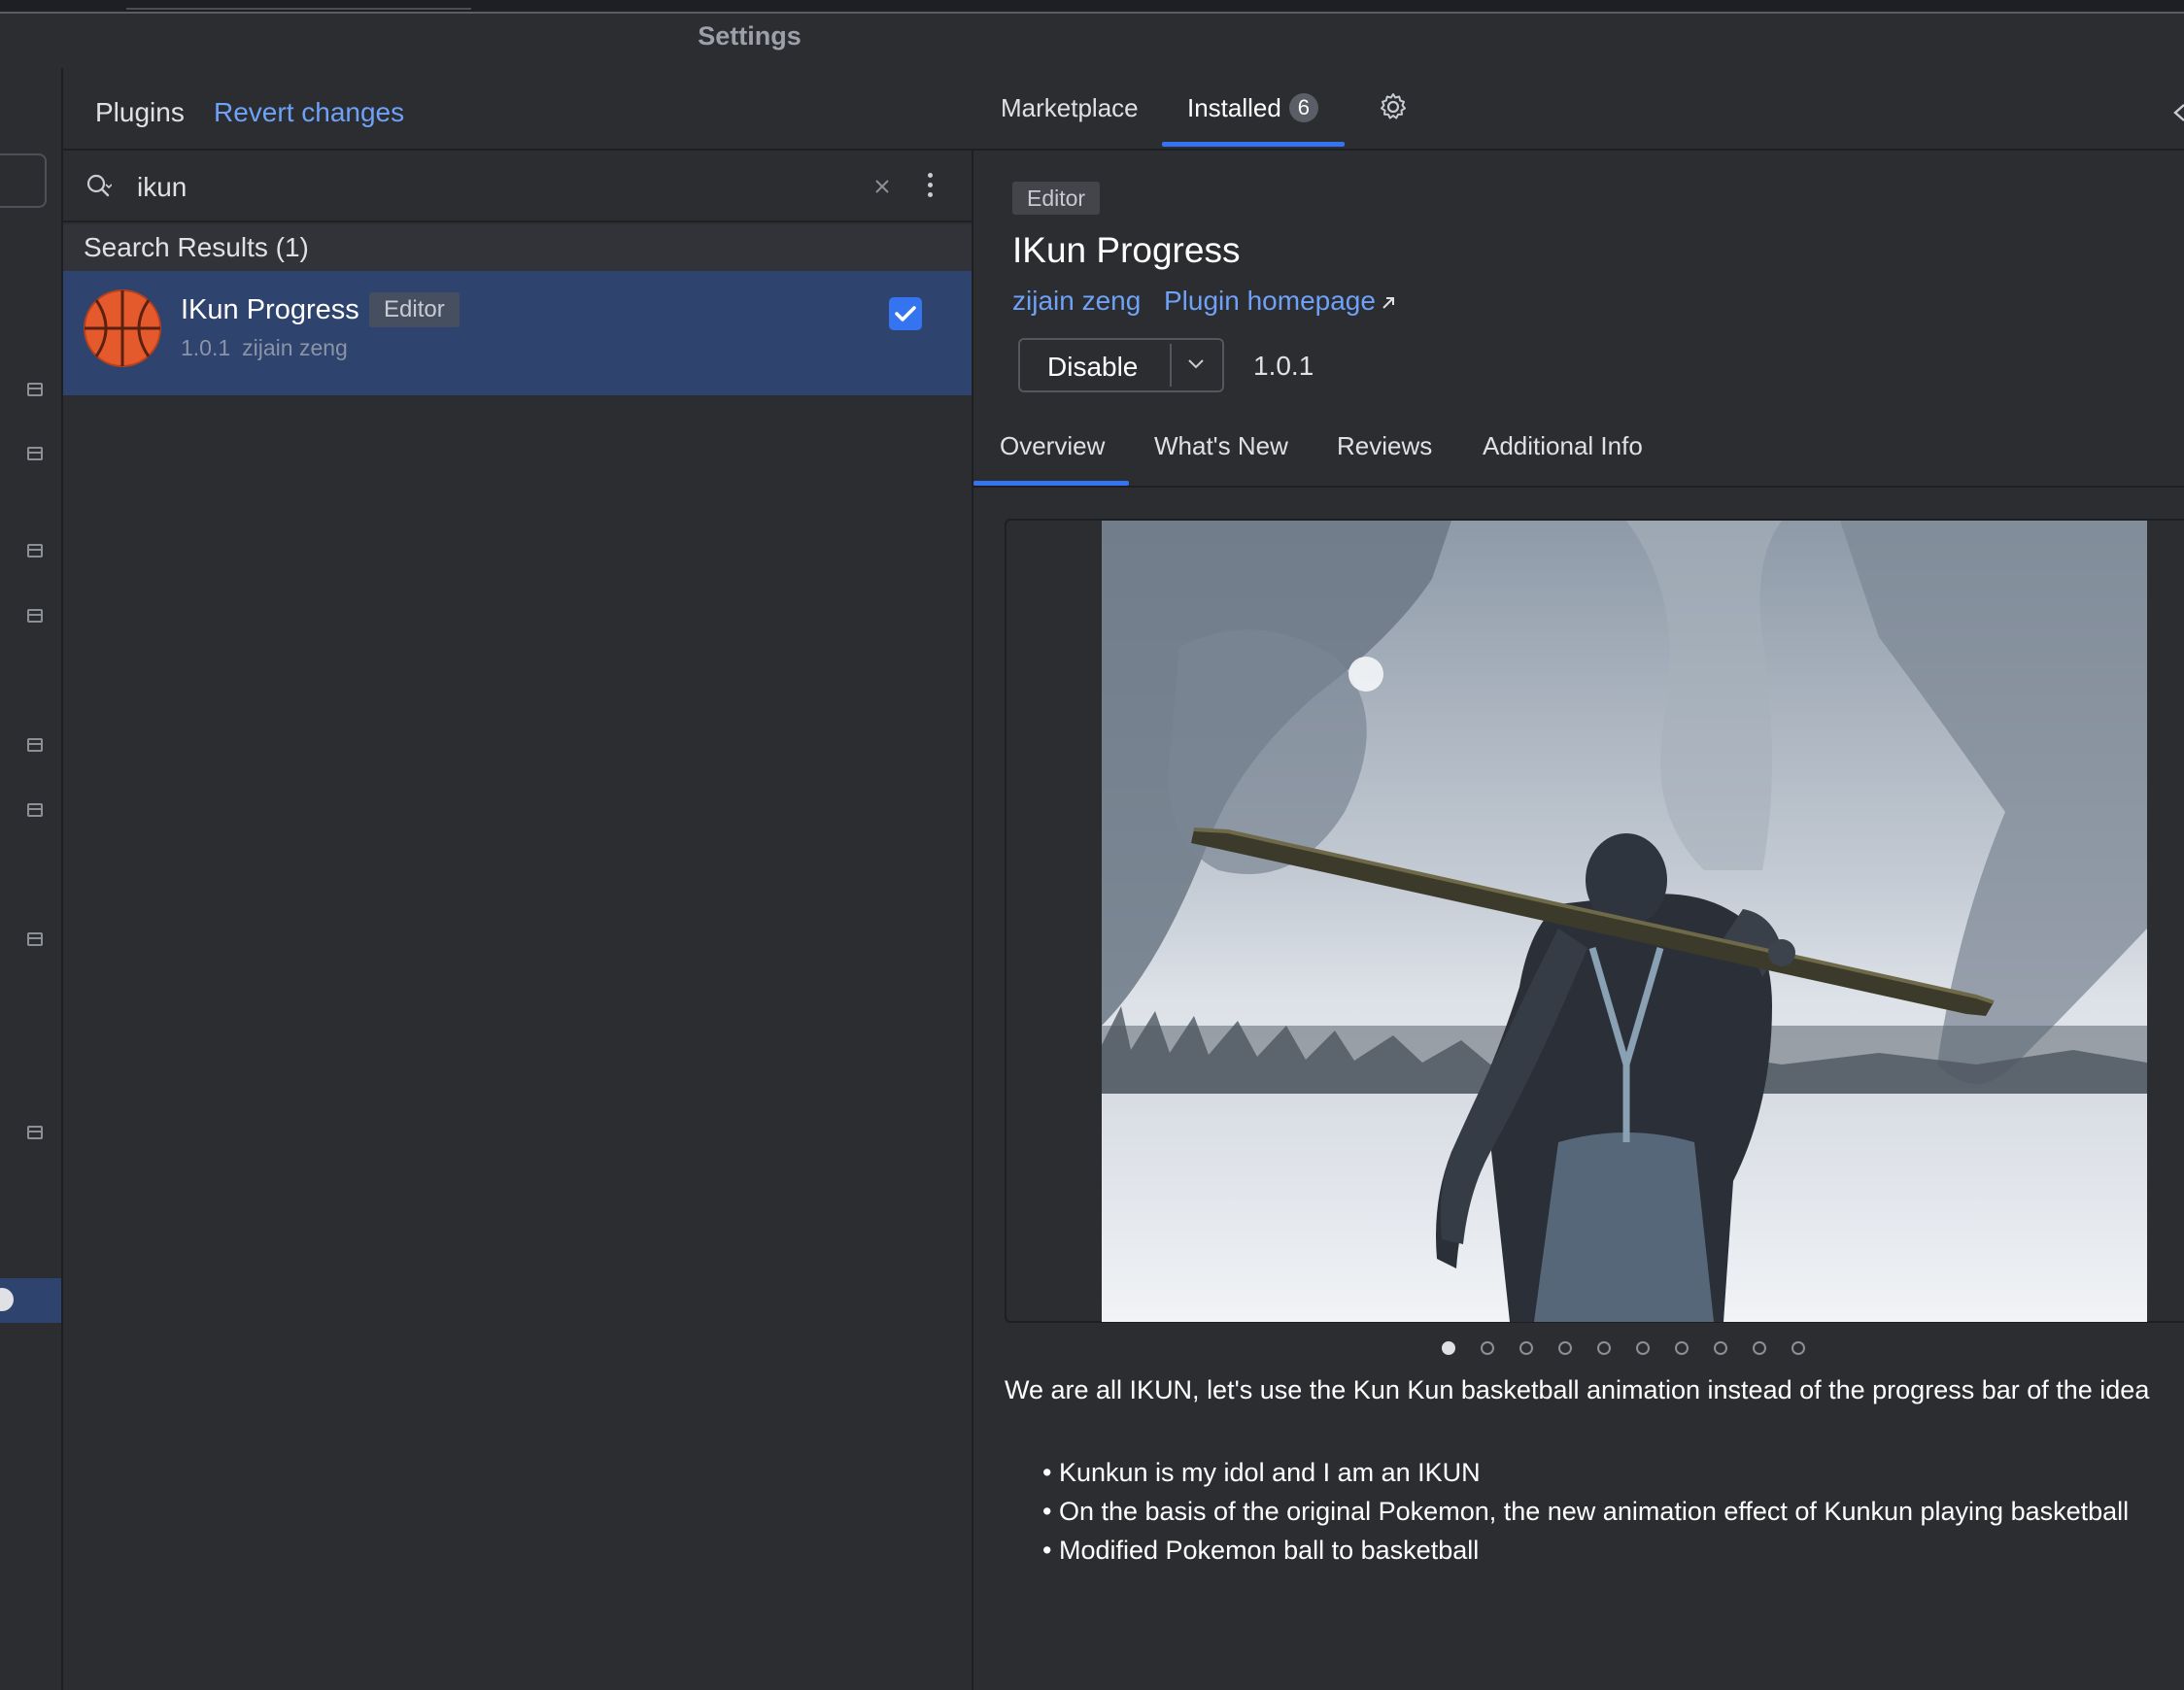 This screenshot has width=2184, height=1690. What do you see at coordinates (1384, 446) in the screenshot?
I see `tab-reviews: Reviews` at bounding box center [1384, 446].